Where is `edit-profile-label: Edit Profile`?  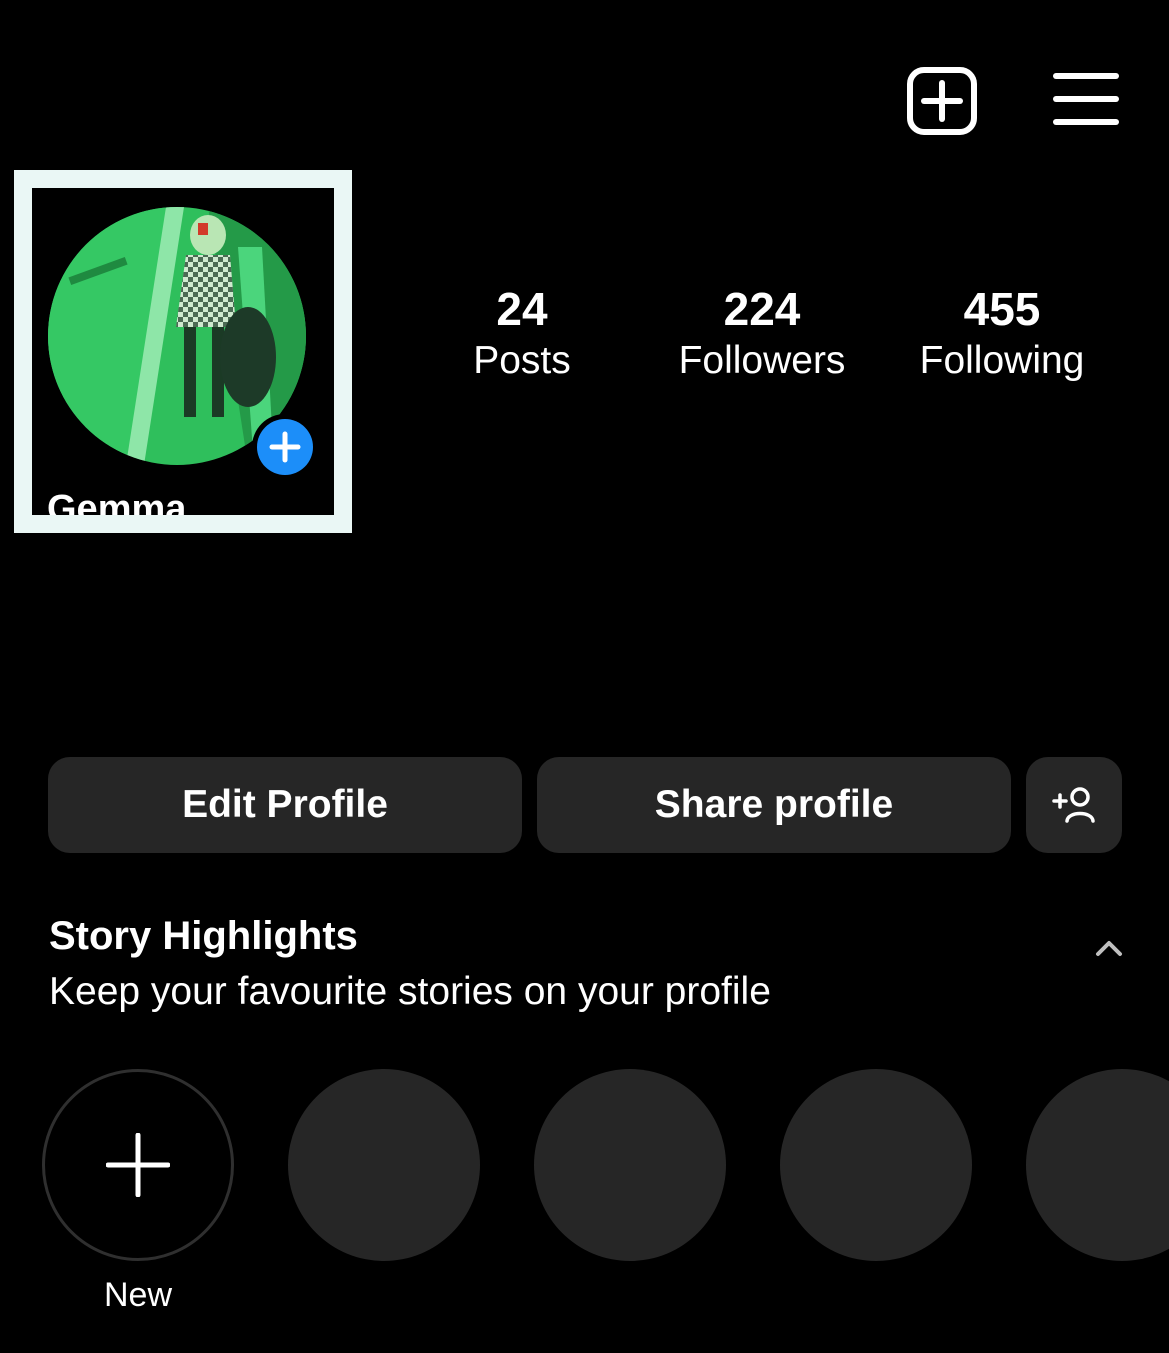
edit-profile-label: Edit Profile is located at coordinates (285, 804).